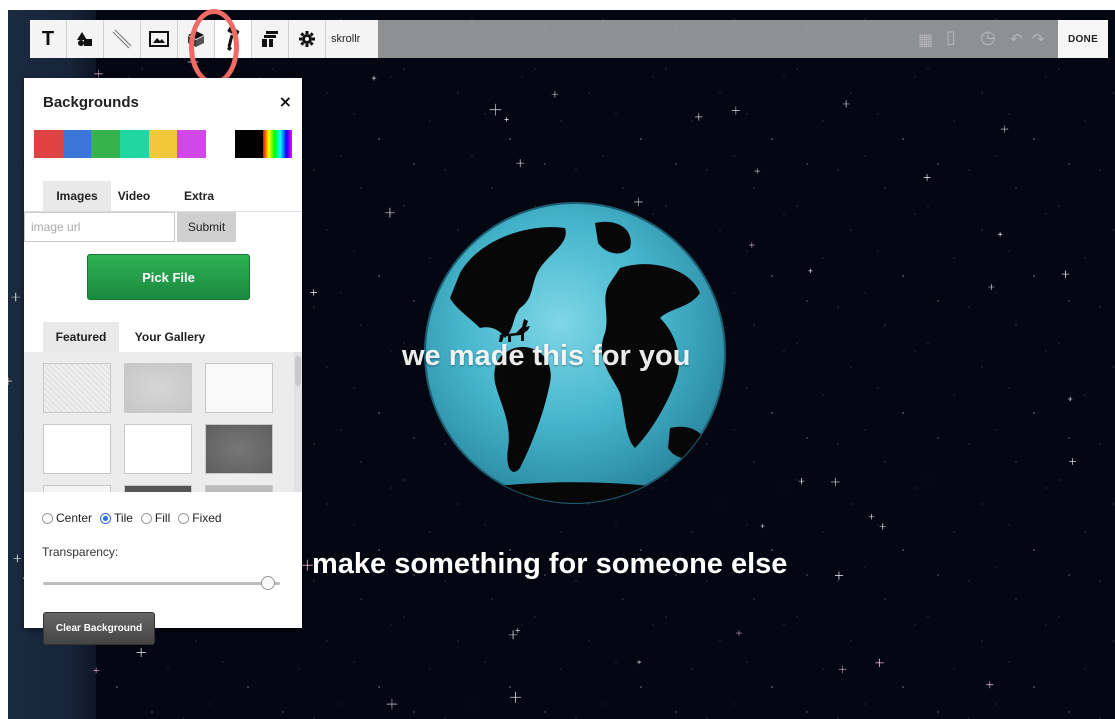  I want to click on option-tile: Tile, so click(116, 518).